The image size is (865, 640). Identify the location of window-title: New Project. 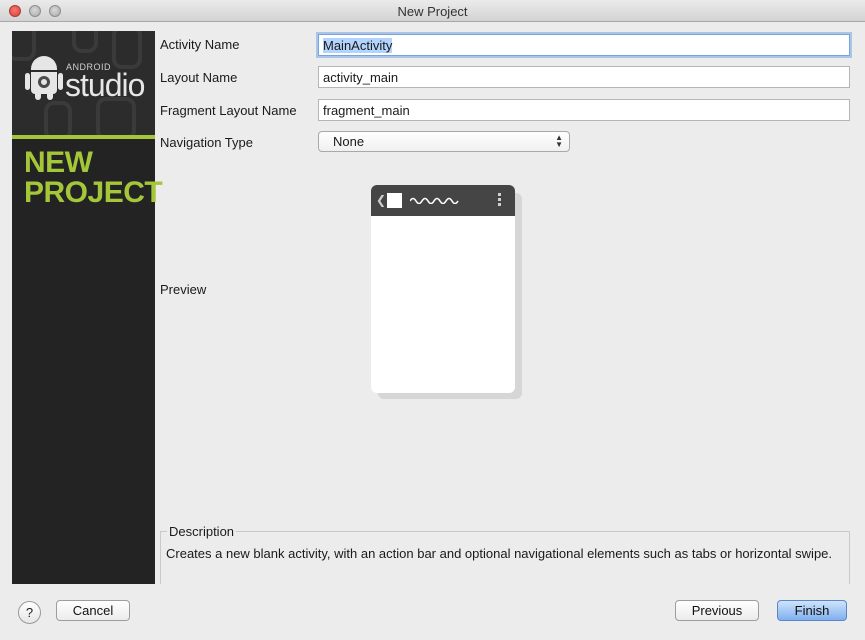
(432, 11).